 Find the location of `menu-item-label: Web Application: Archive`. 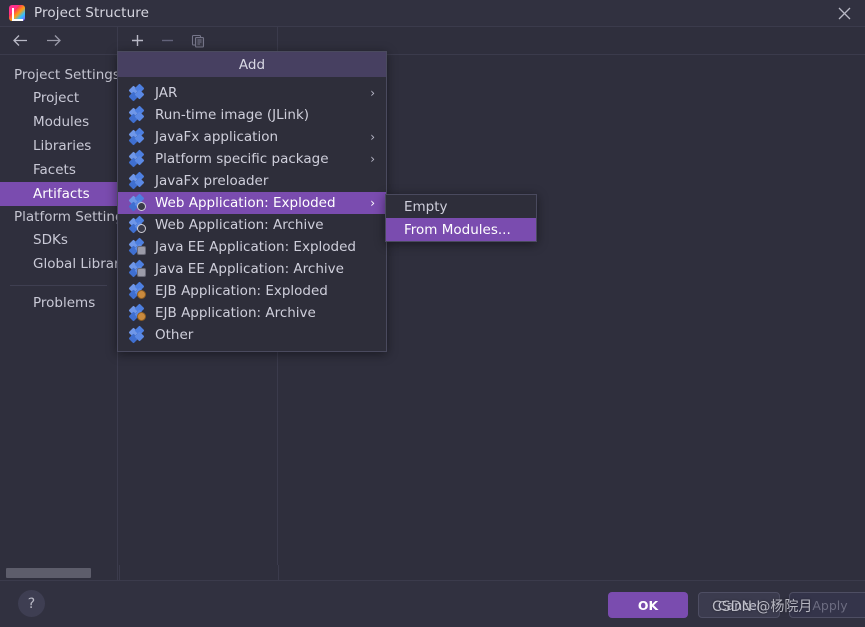

menu-item-label: Web Application: Archive is located at coordinates (239, 225).